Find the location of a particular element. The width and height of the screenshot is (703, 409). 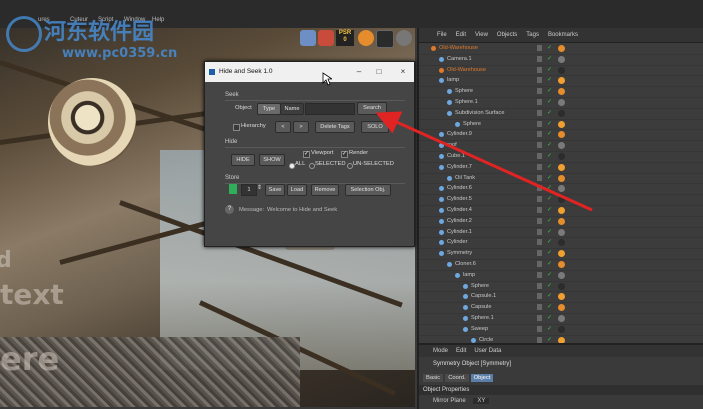

prev-button: < is located at coordinates (283, 127).